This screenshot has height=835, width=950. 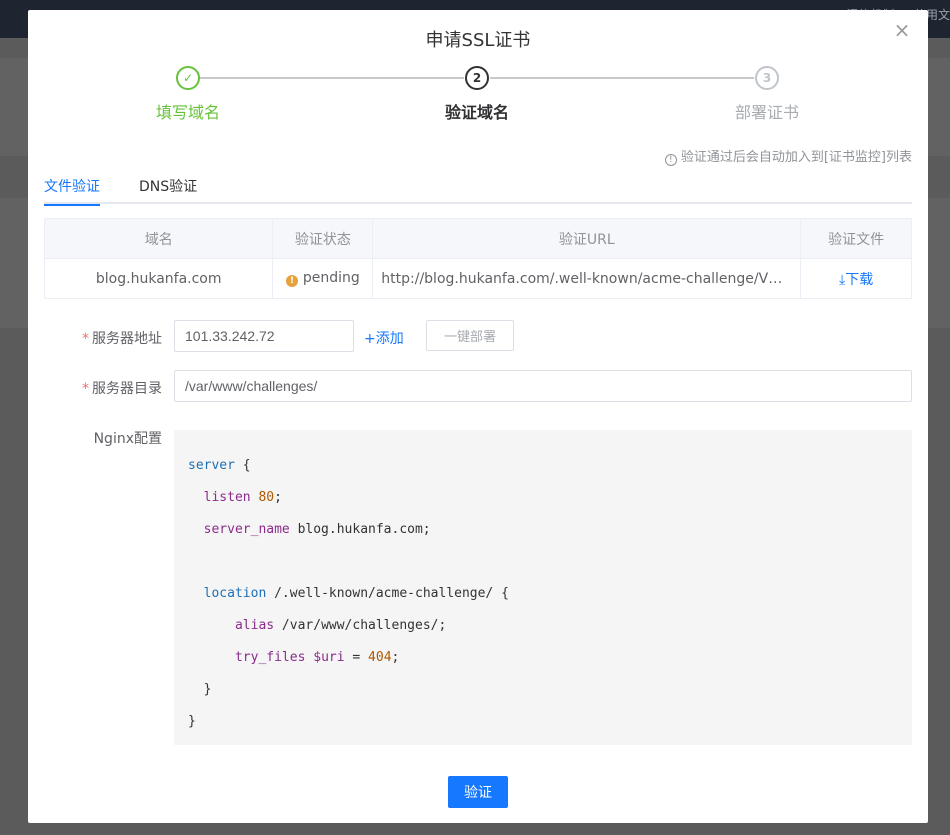 I want to click on nginx-config-label: Nginx配置, so click(x=127, y=439).